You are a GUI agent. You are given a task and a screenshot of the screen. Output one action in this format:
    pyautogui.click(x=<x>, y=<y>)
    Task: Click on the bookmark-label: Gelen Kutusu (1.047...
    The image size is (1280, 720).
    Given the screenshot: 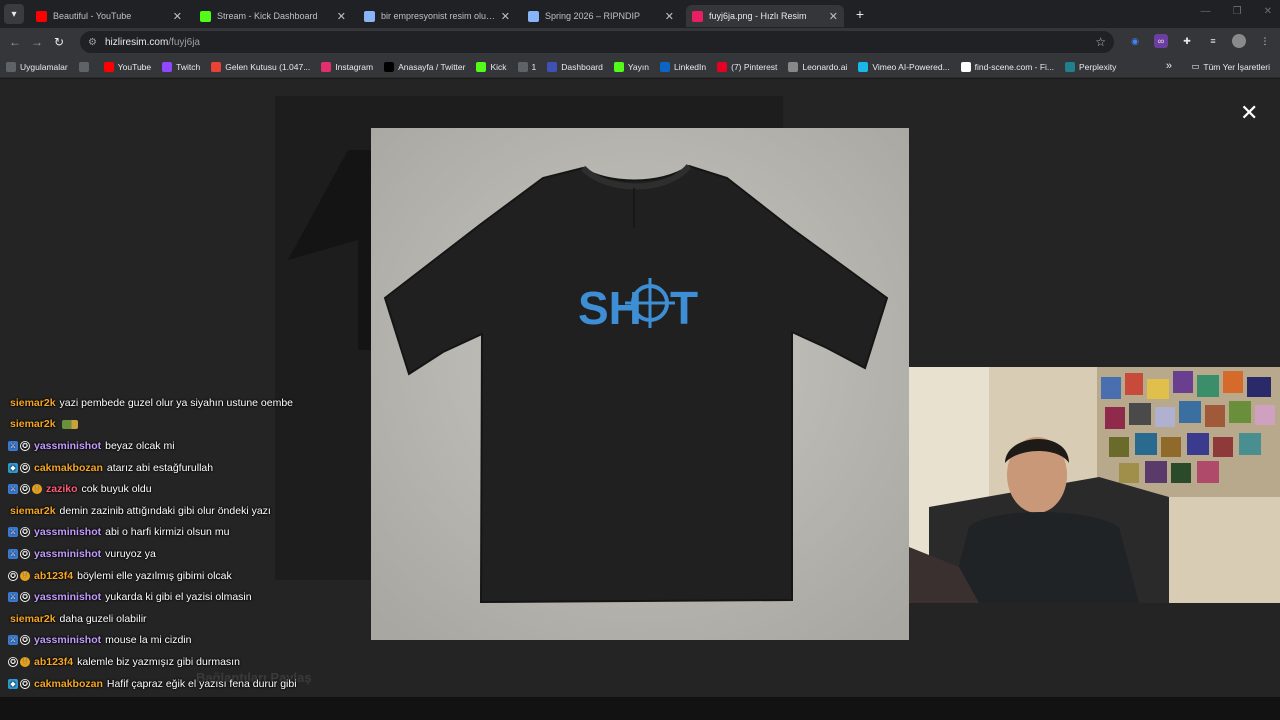 What is the action you would take?
    pyautogui.click(x=268, y=66)
    